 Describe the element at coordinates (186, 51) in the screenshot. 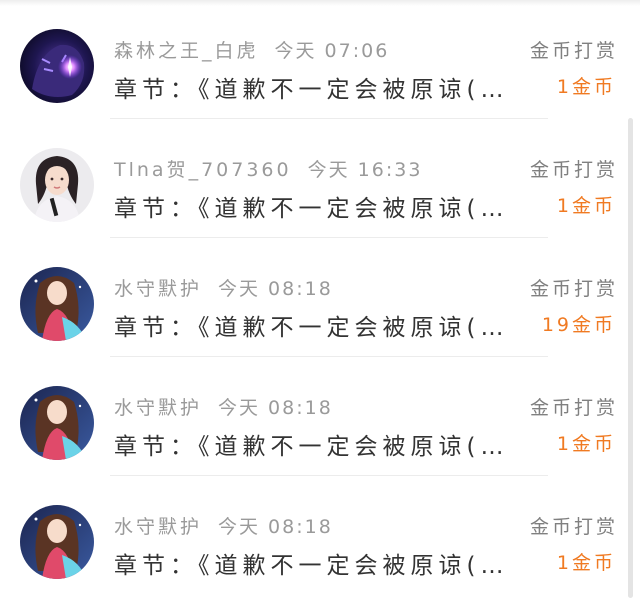

I see `username: 森林之王_白虎` at that location.